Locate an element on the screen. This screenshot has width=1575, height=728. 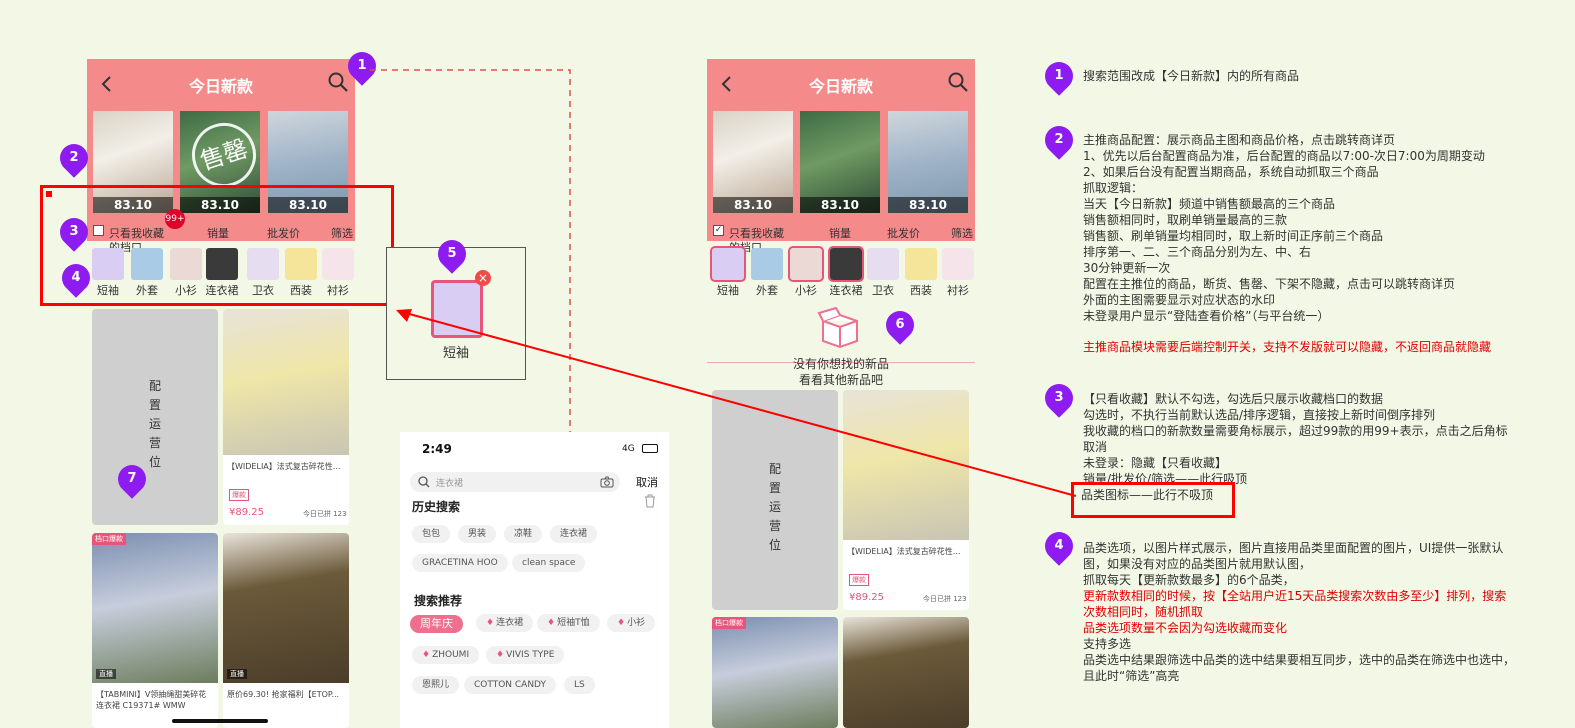
recommend-chip: ♦ ZHOUMI is located at coordinates (446, 655).